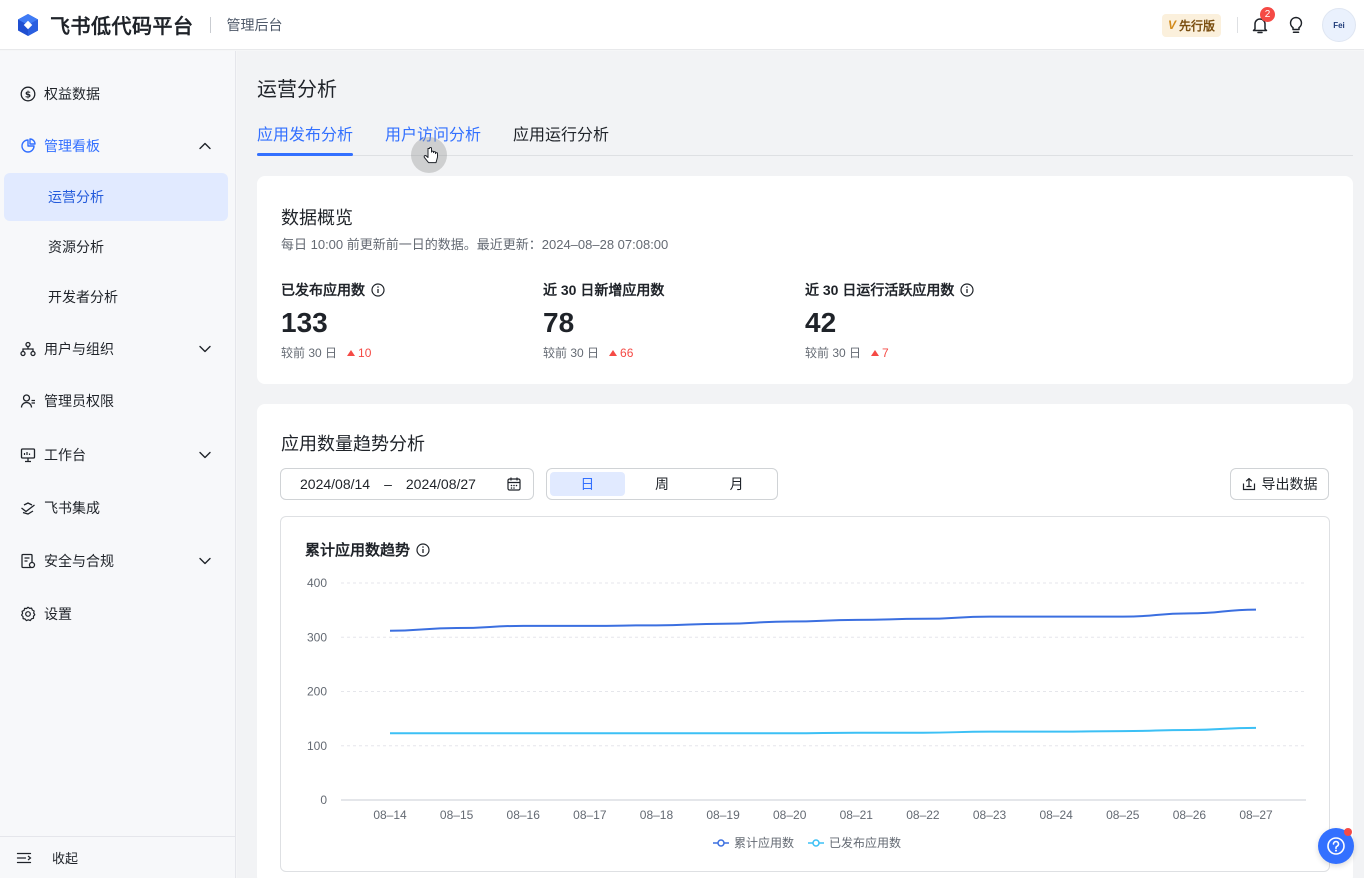 The image size is (1364, 878). What do you see at coordinates (514, 484) in the screenshot?
I see `calendar-icon` at bounding box center [514, 484].